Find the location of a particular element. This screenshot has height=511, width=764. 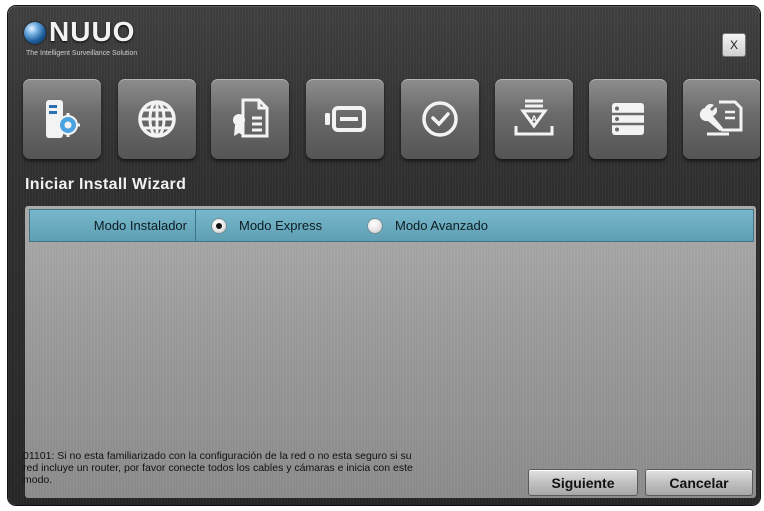

device-card-icon is located at coordinates (345, 119).